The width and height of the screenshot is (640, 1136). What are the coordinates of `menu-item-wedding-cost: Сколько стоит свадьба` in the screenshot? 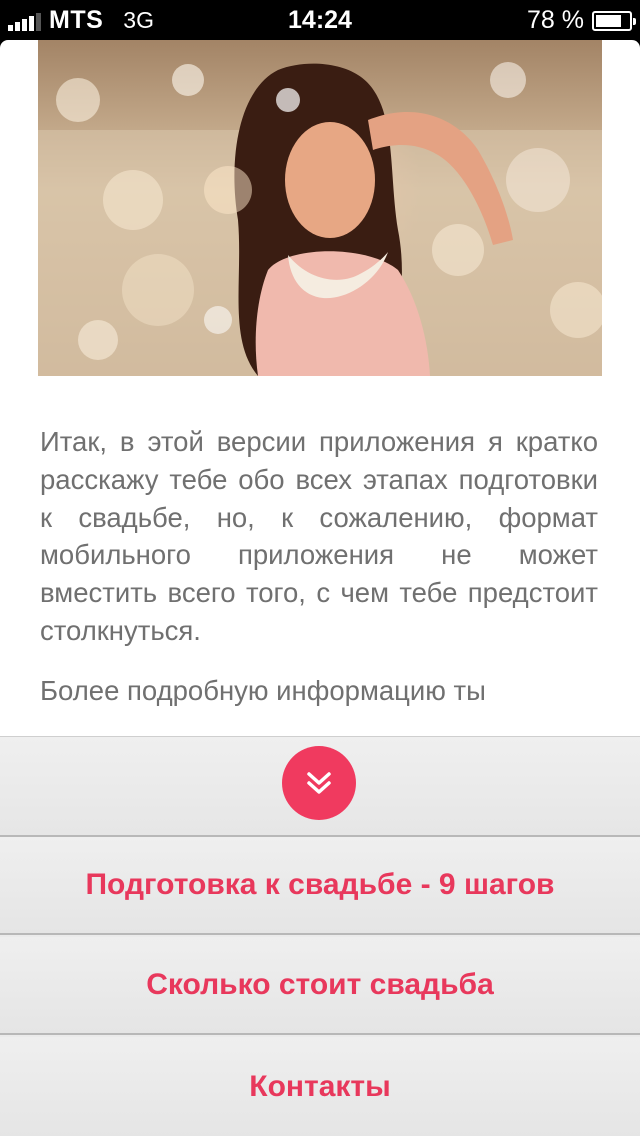 It's located at (320, 986).